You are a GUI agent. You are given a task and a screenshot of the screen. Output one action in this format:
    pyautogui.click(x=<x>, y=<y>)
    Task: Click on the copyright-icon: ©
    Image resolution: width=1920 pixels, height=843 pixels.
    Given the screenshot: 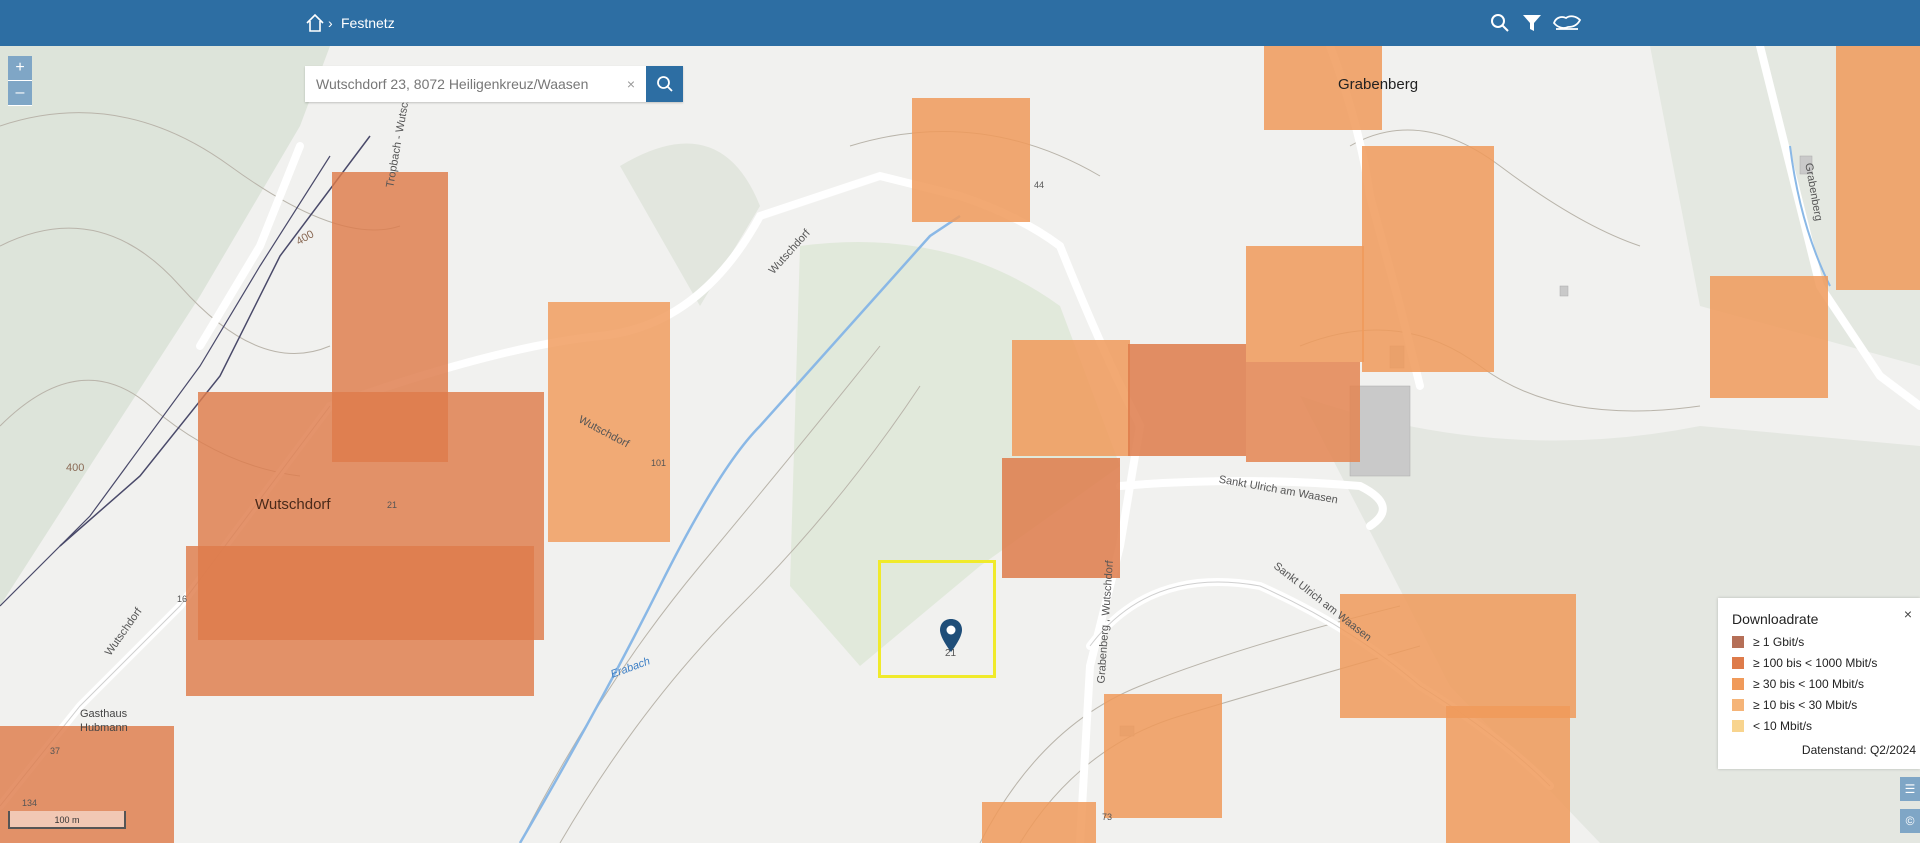 What is the action you would take?
    pyautogui.click(x=1910, y=821)
    